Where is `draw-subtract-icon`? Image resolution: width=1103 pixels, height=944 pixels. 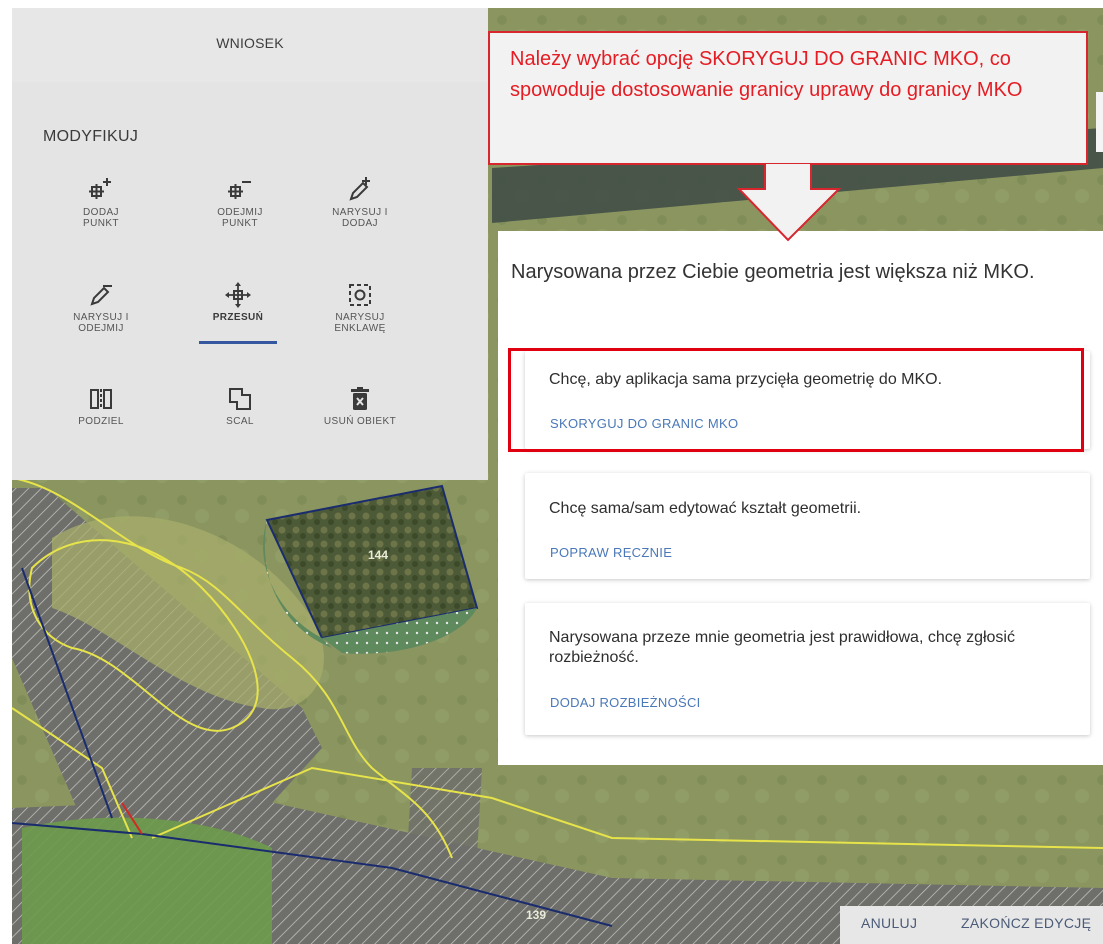
draw-subtract-icon is located at coordinates (101, 295).